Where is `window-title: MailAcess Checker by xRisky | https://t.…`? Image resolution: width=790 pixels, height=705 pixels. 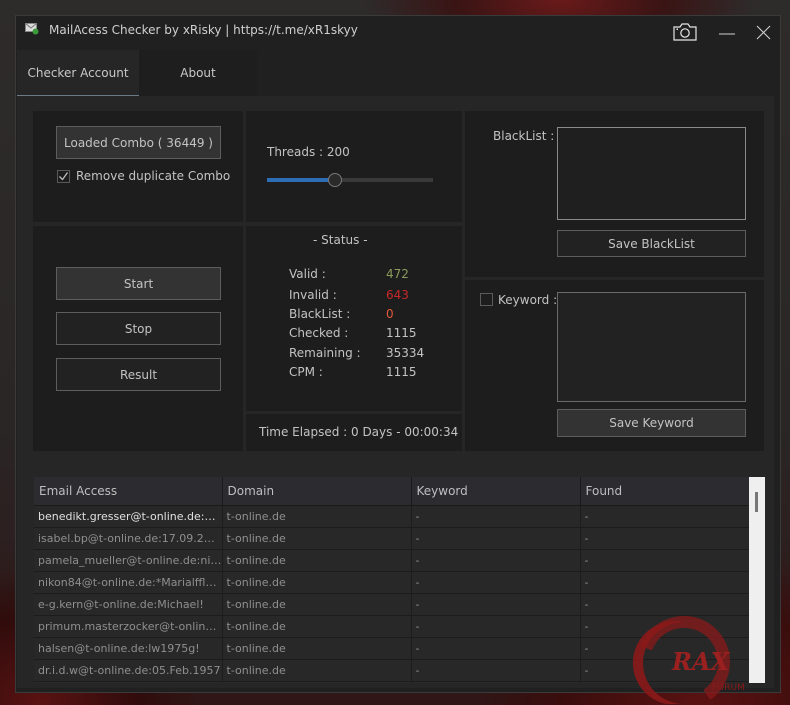 window-title: MailAcess Checker by xRisky | https://t.… is located at coordinates (203, 30).